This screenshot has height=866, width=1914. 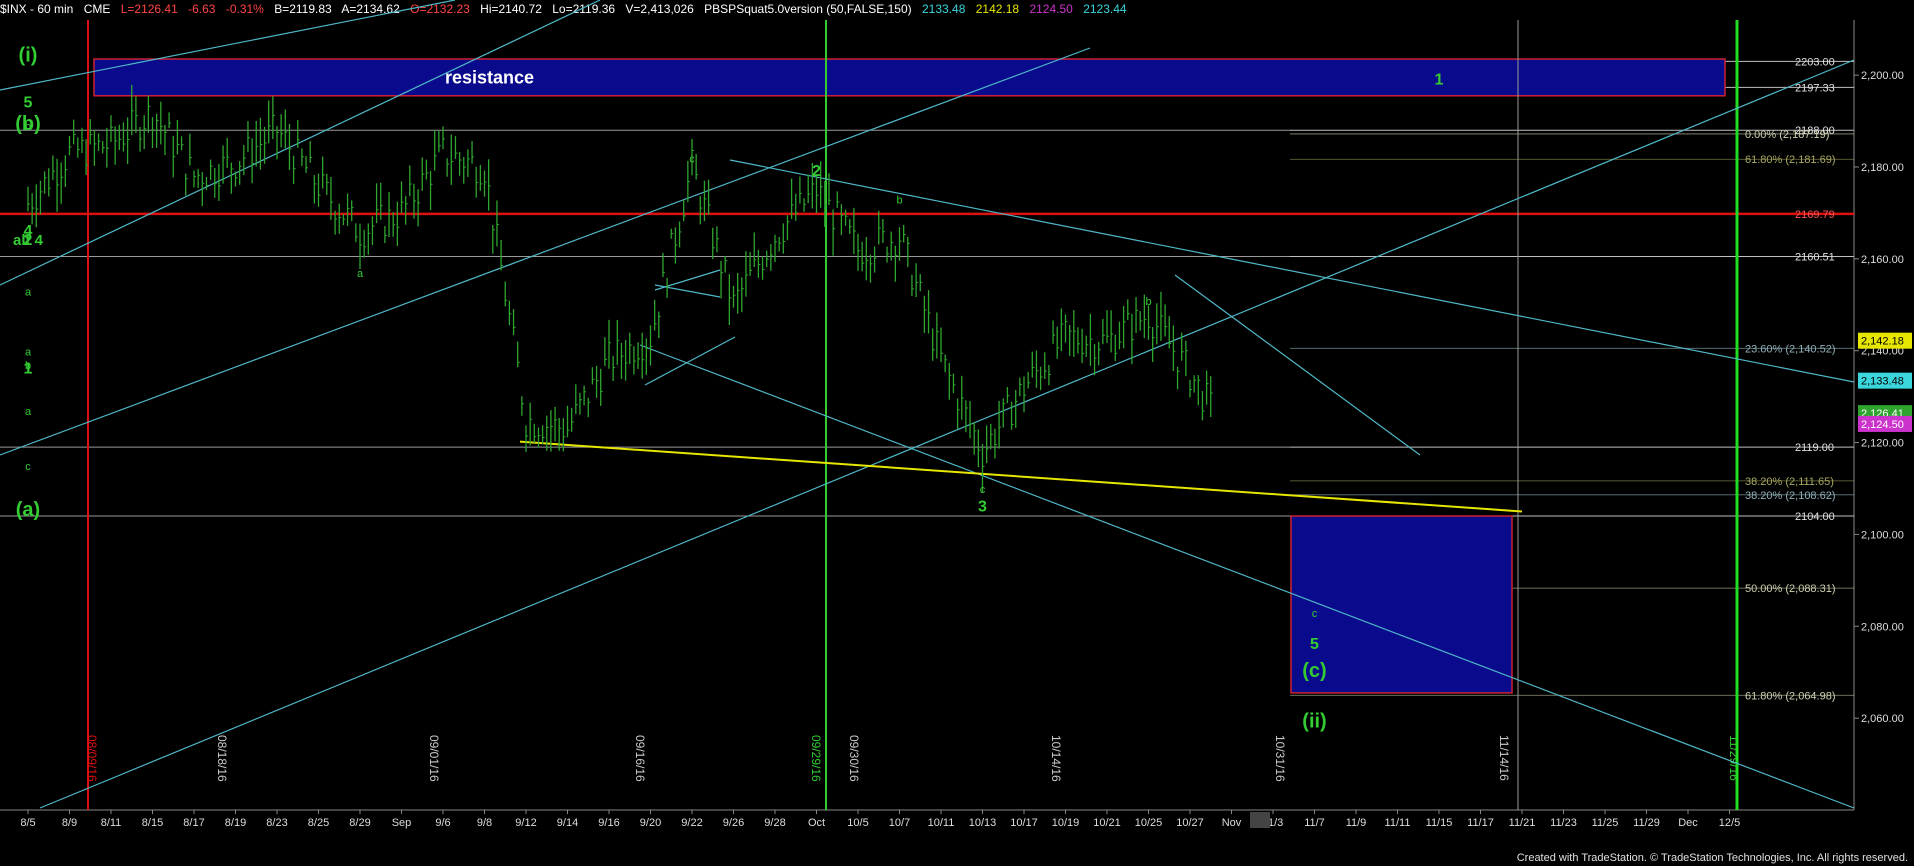 I want to click on x-tick-label: 11/25, so click(x=1605, y=823).